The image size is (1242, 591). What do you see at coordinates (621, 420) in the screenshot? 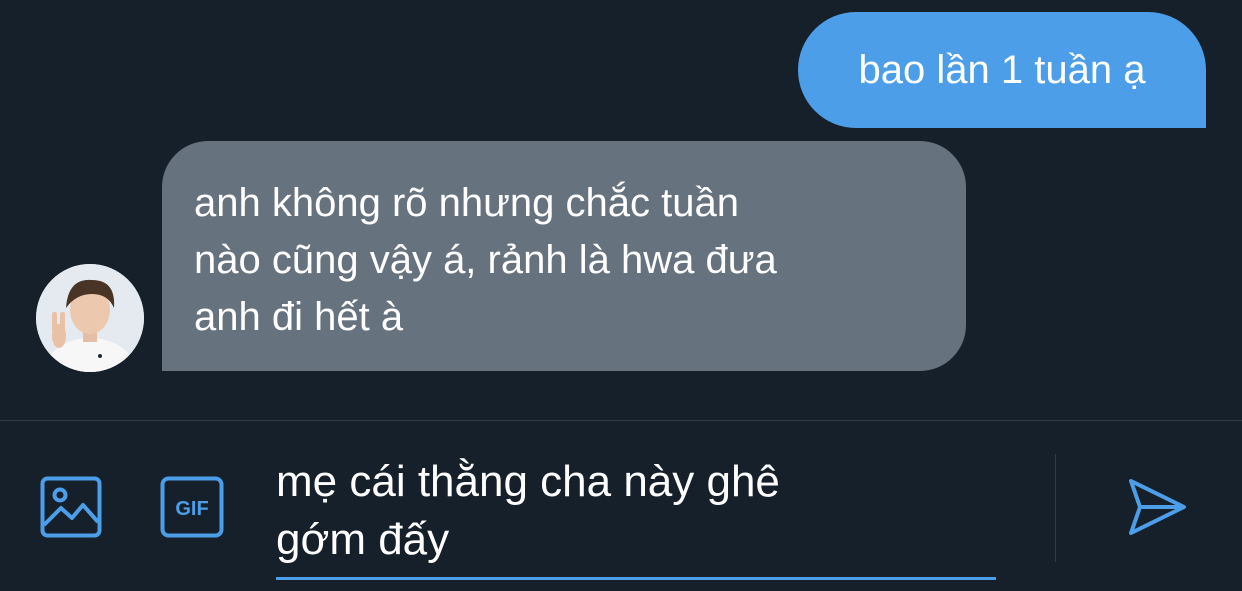
I see `composer-divider` at bounding box center [621, 420].